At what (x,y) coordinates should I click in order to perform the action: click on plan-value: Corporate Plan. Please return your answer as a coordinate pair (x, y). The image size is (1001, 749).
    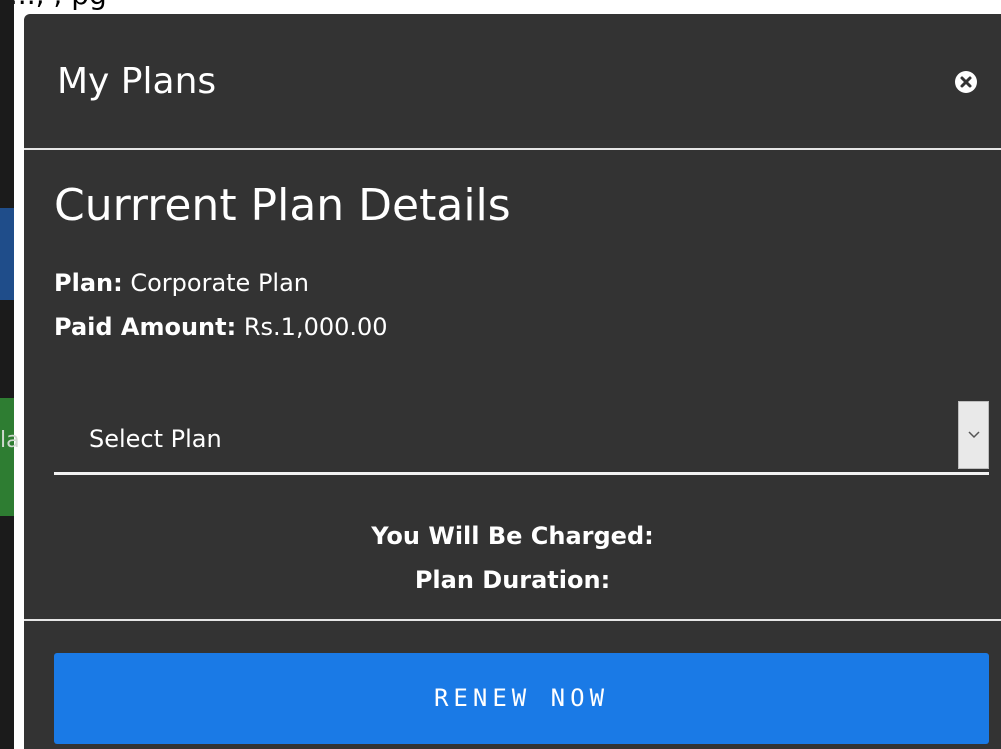
    Looking at the image, I should click on (220, 283).